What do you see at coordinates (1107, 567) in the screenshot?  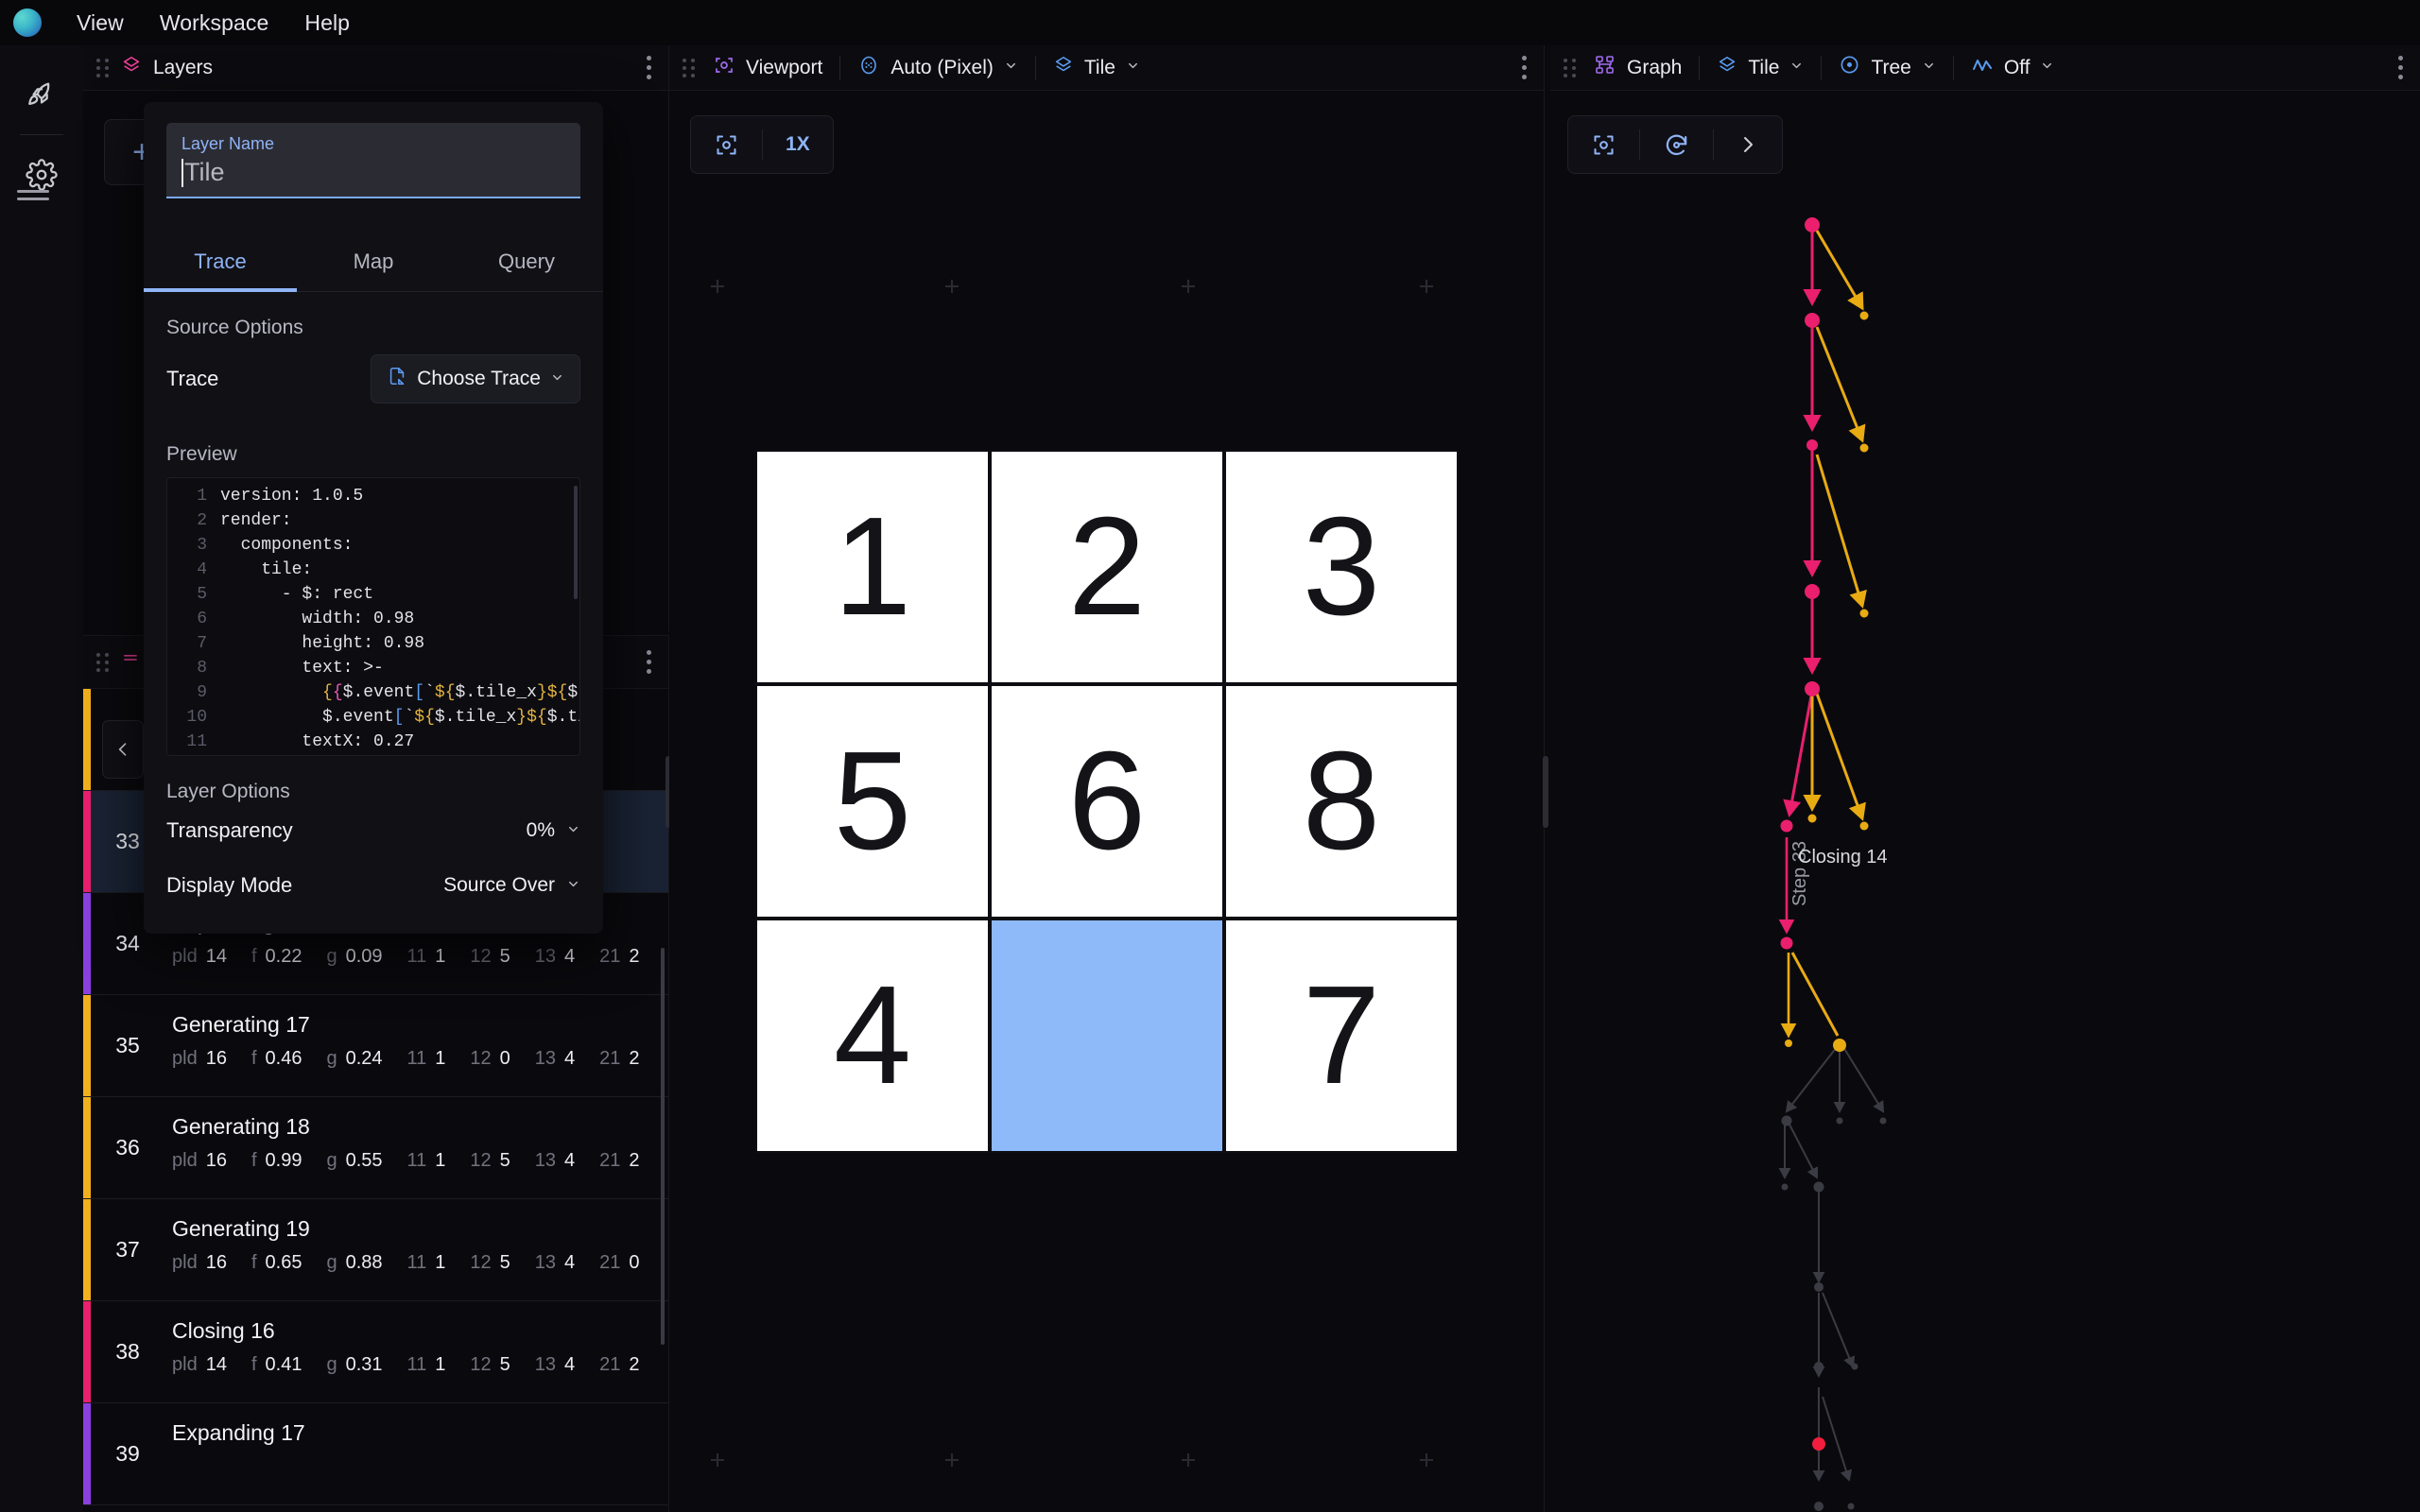 I see `tile-2: 2` at bounding box center [1107, 567].